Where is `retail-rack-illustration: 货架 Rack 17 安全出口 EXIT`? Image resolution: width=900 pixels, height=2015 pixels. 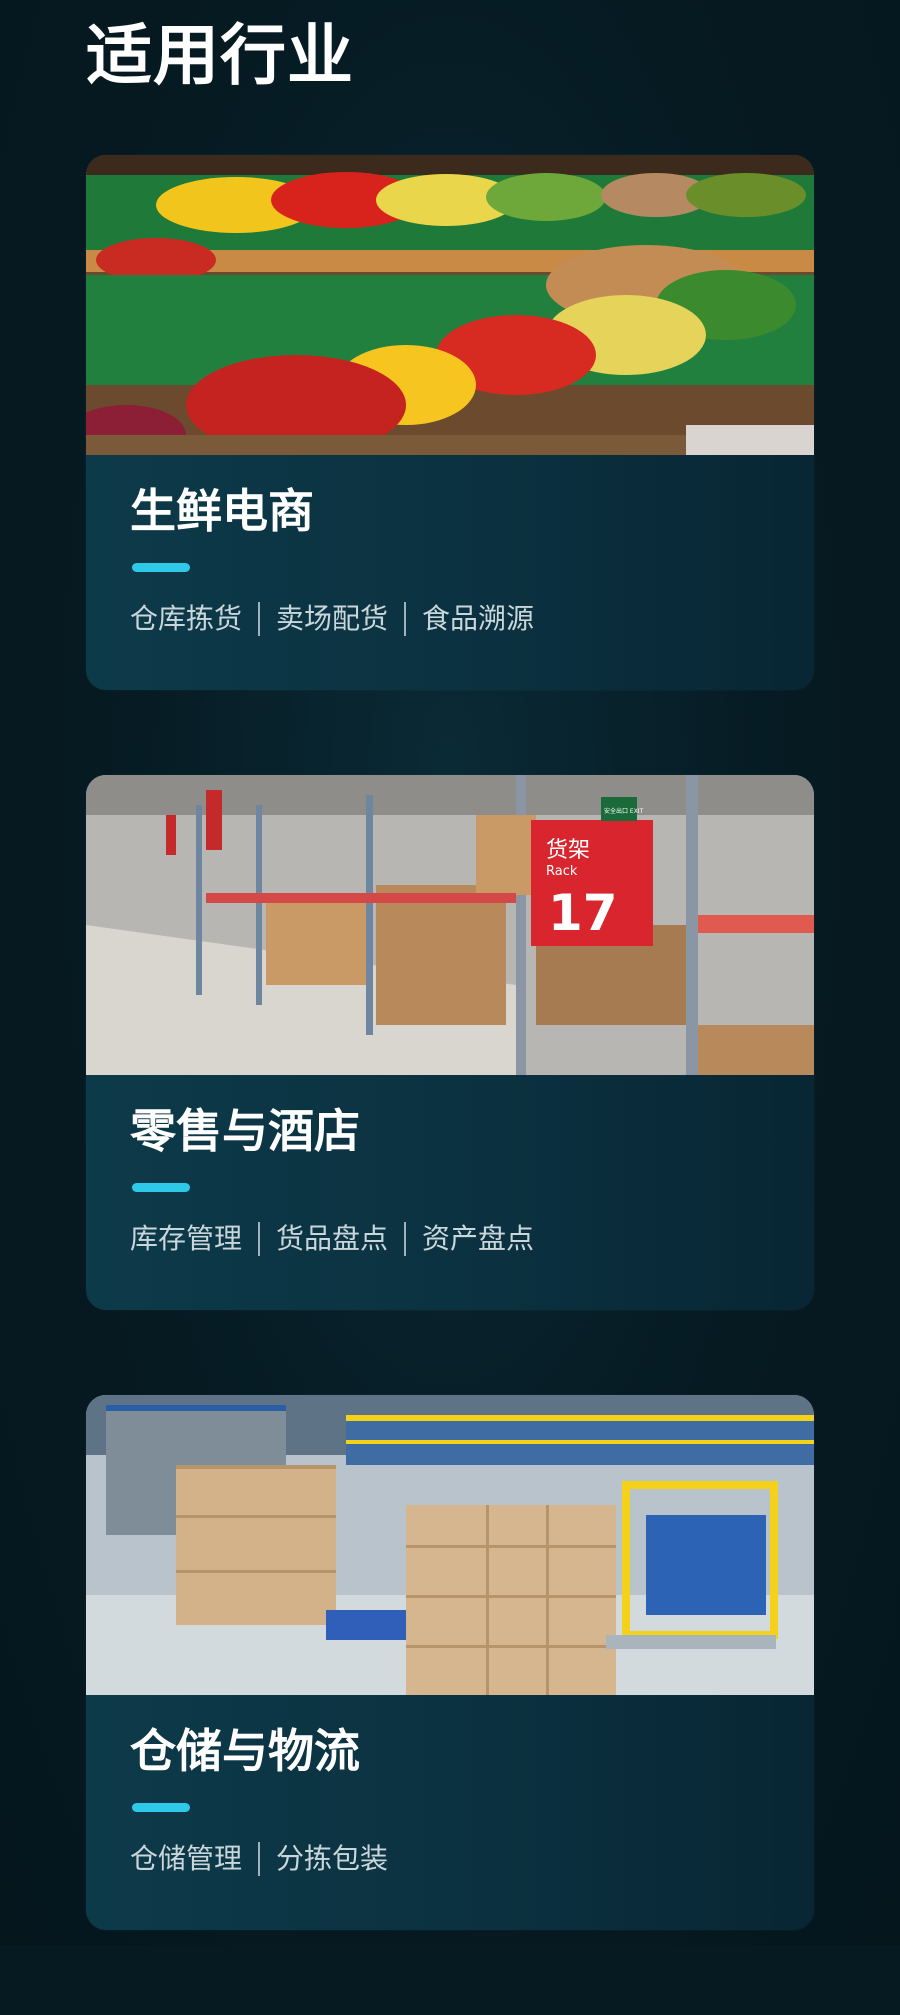
retail-rack-illustration: 货架 Rack 17 安全出口 EXIT is located at coordinates (450, 925).